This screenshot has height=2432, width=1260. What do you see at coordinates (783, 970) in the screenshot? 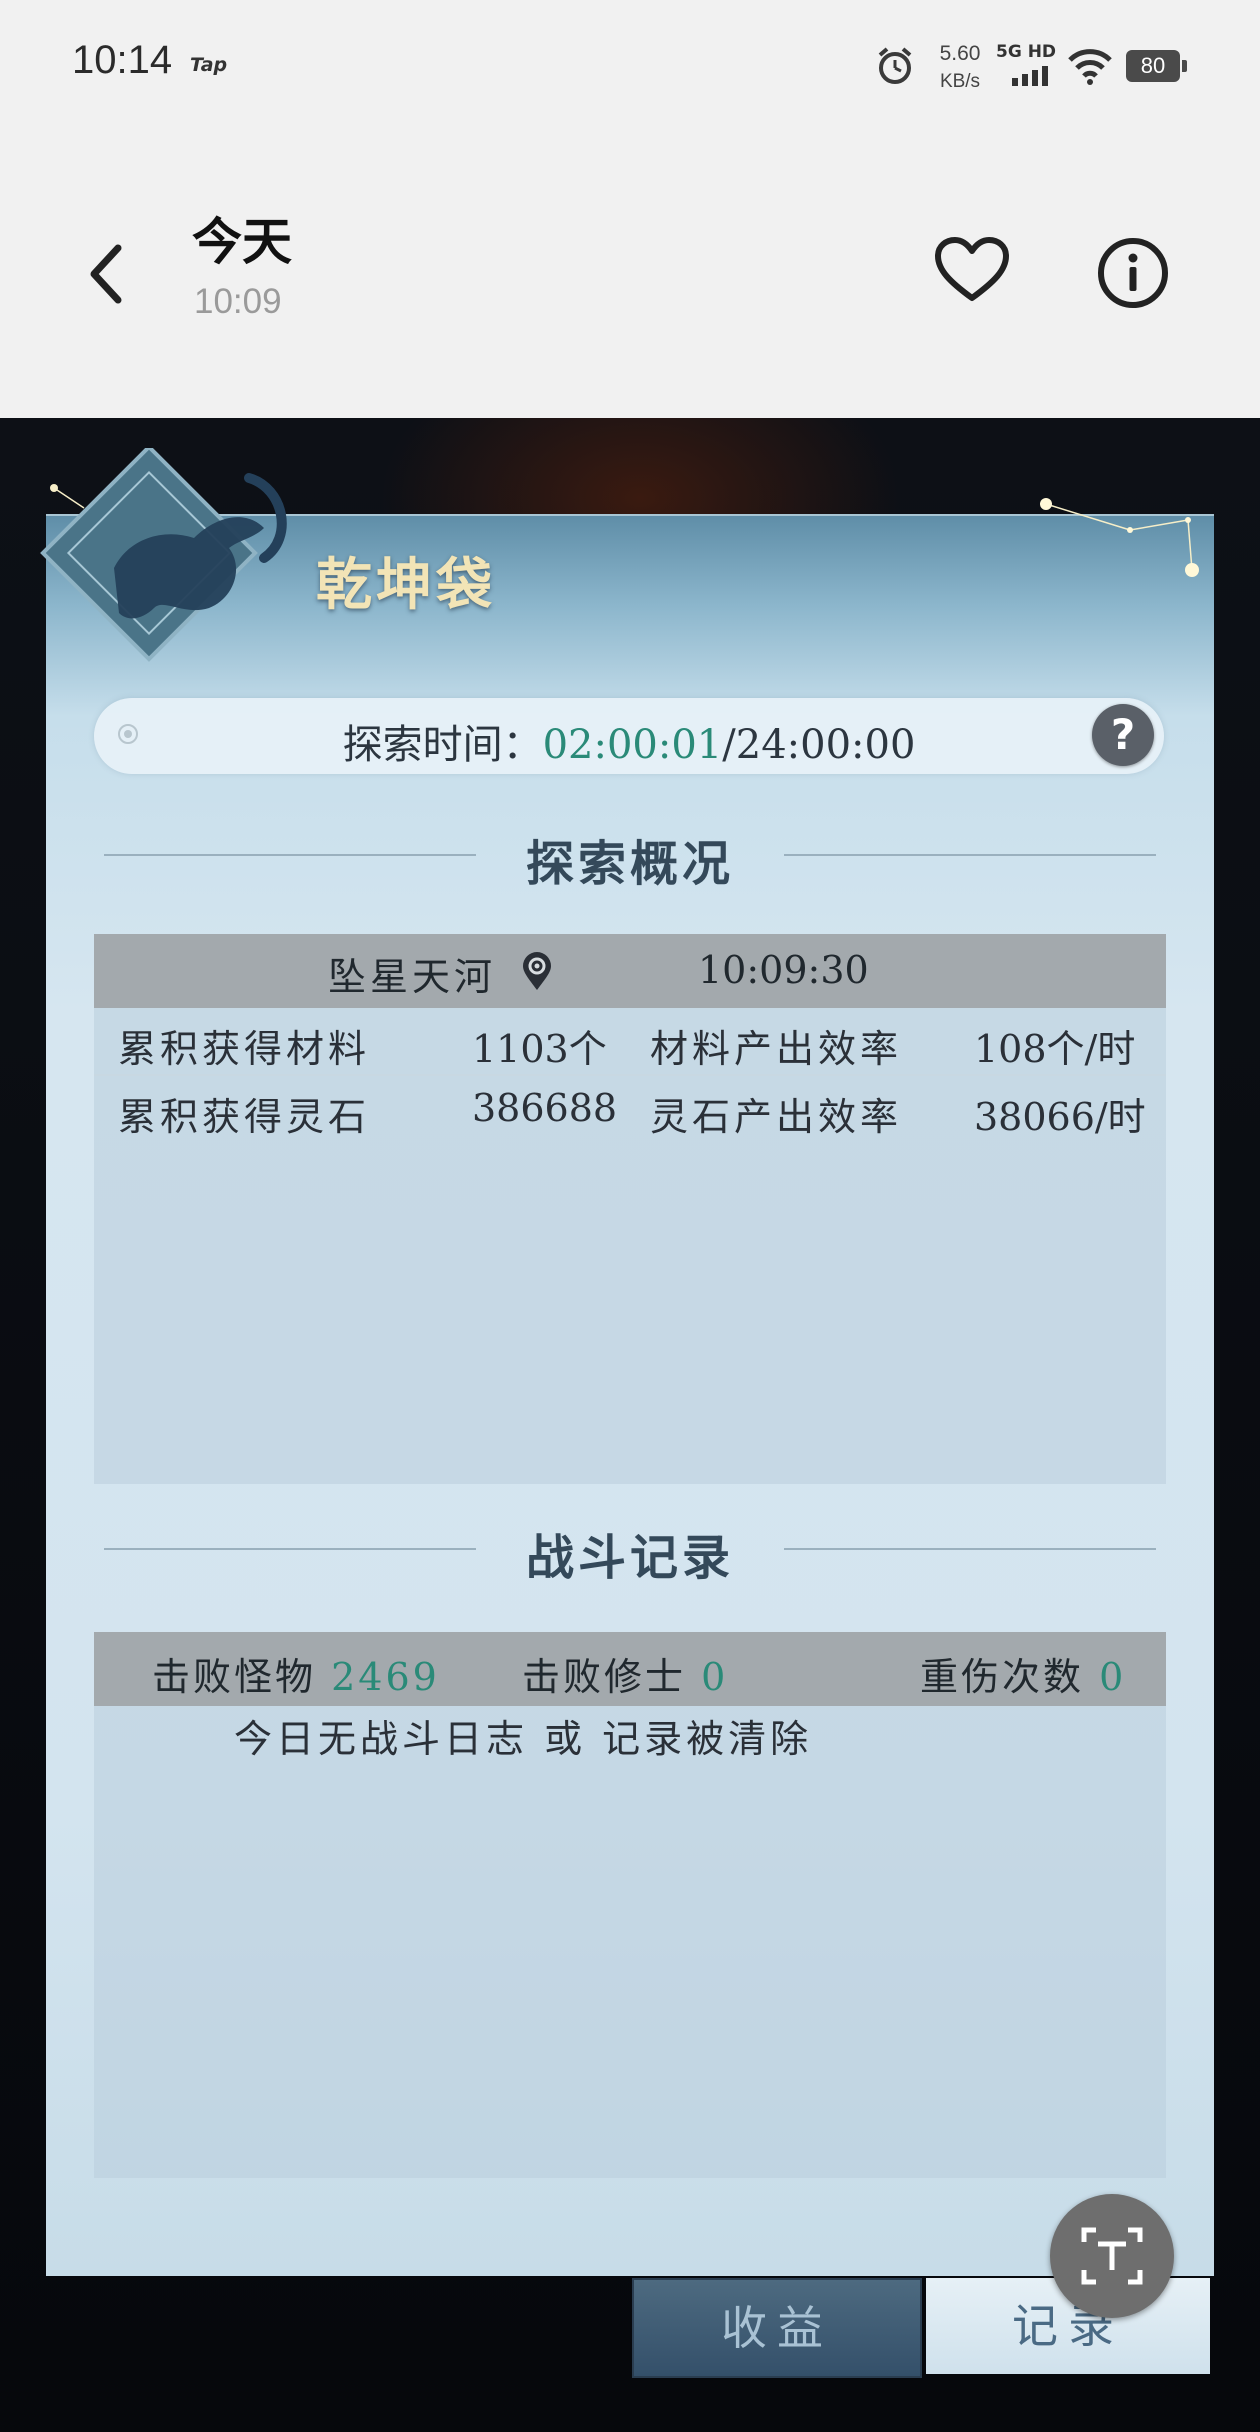
I see `overview-time: 10:09:30` at bounding box center [783, 970].